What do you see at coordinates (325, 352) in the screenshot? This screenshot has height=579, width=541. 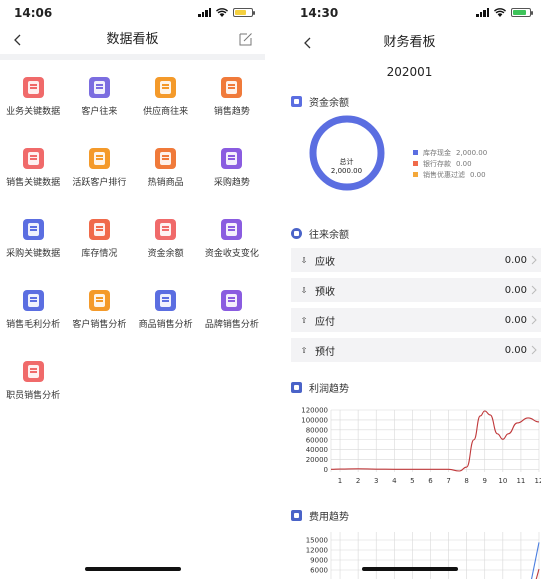 I see `balance-label: 预付` at bounding box center [325, 352].